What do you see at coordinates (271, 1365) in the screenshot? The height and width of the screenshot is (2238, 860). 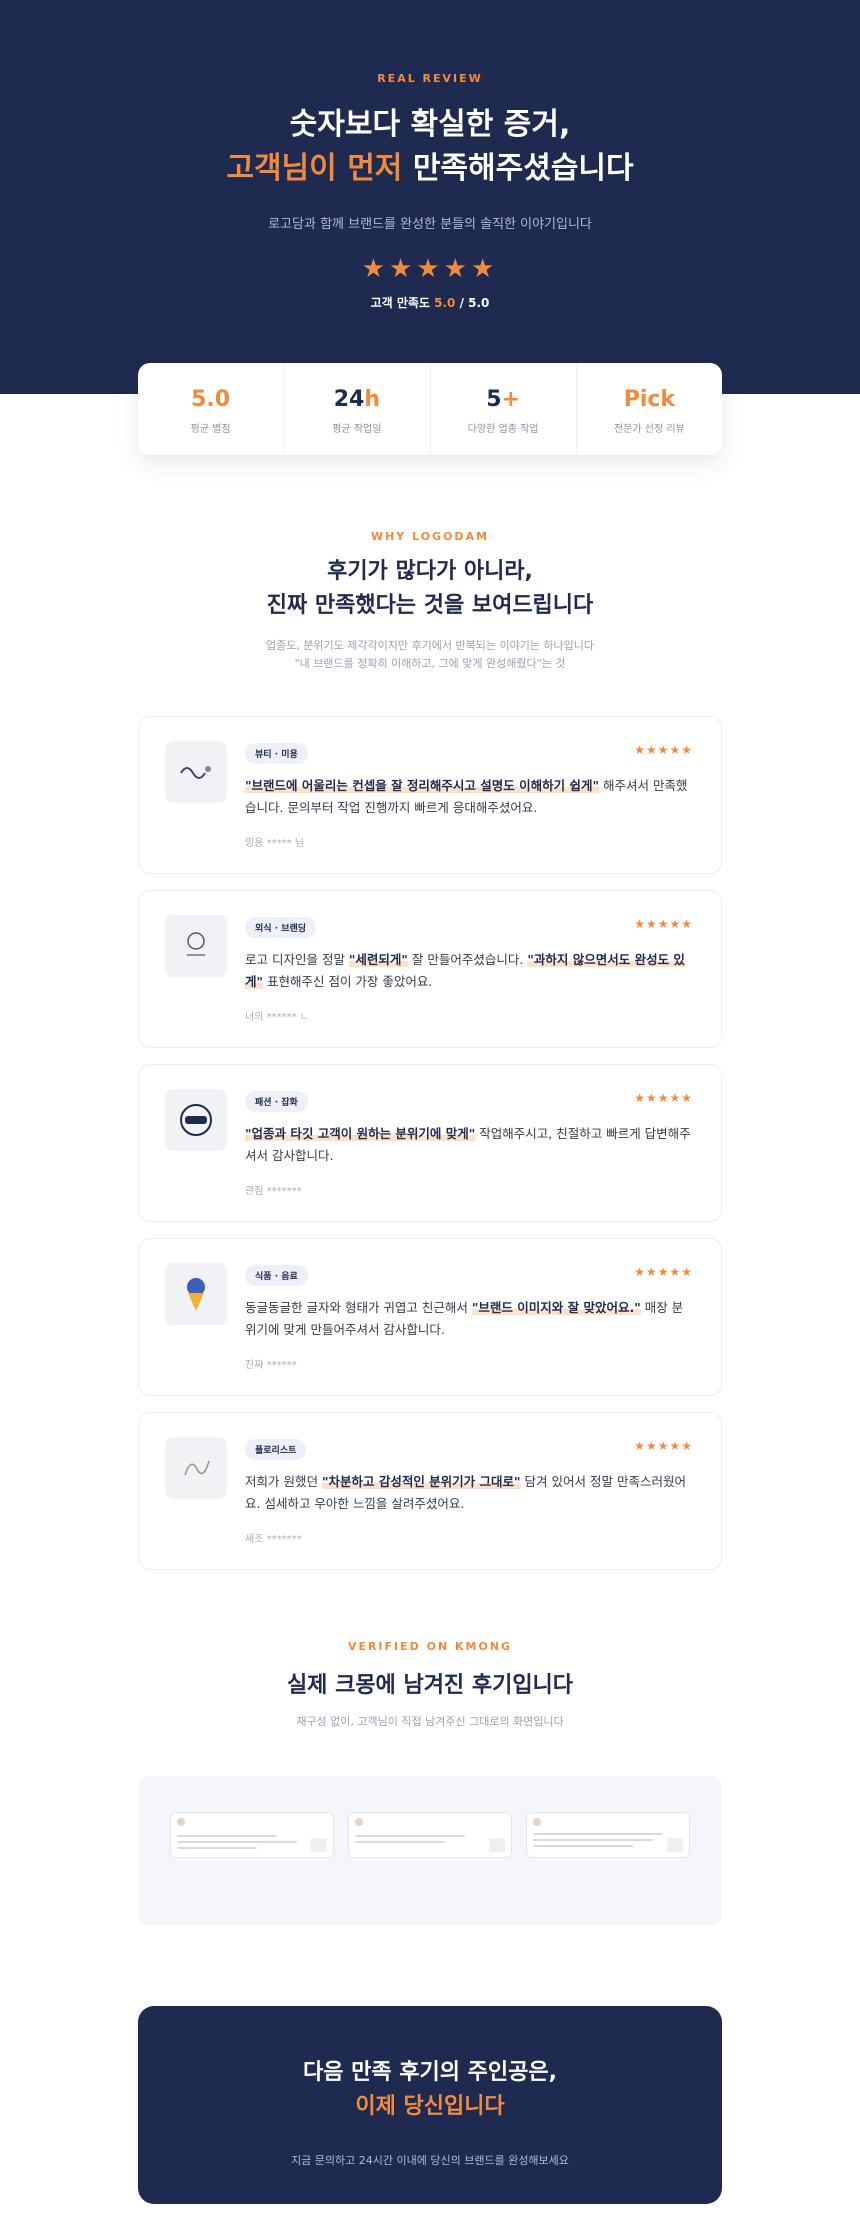 I see `review-author: 진짜 ******` at bounding box center [271, 1365].